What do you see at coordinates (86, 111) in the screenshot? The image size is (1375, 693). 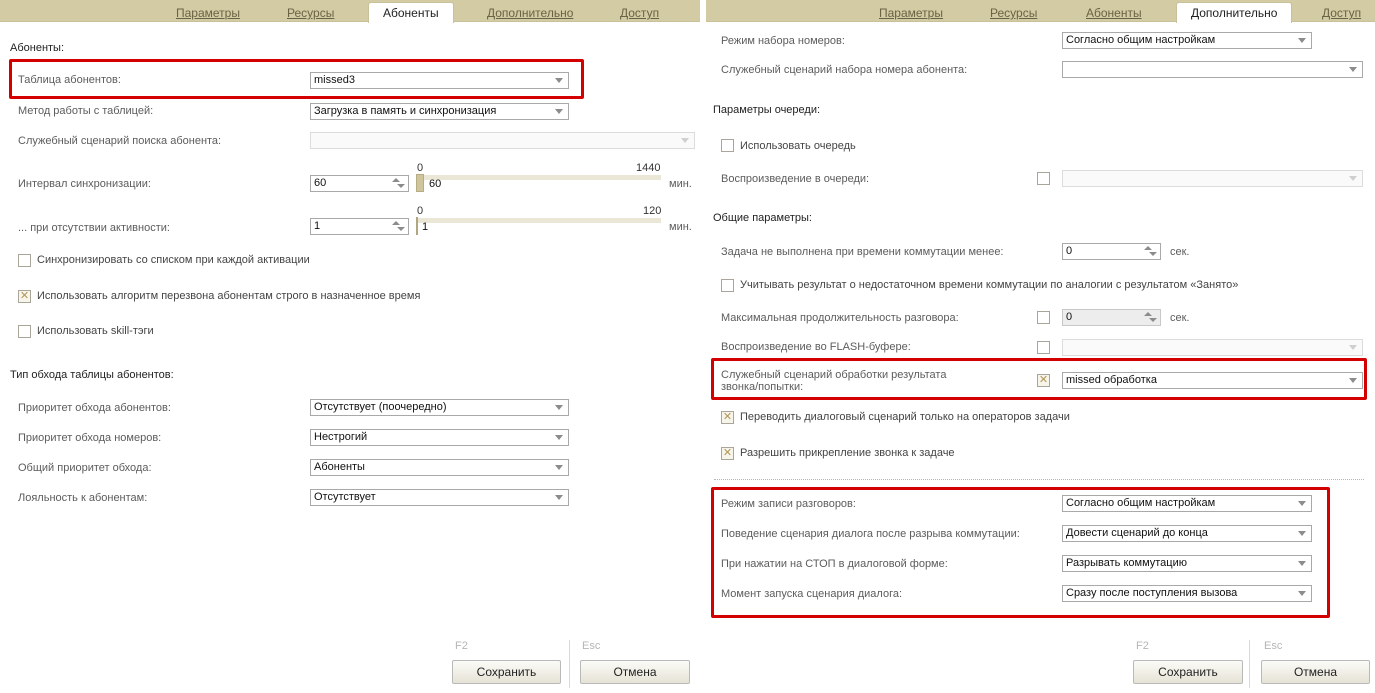 I see `table-method-label: Метод работы с таблицей:` at bounding box center [86, 111].